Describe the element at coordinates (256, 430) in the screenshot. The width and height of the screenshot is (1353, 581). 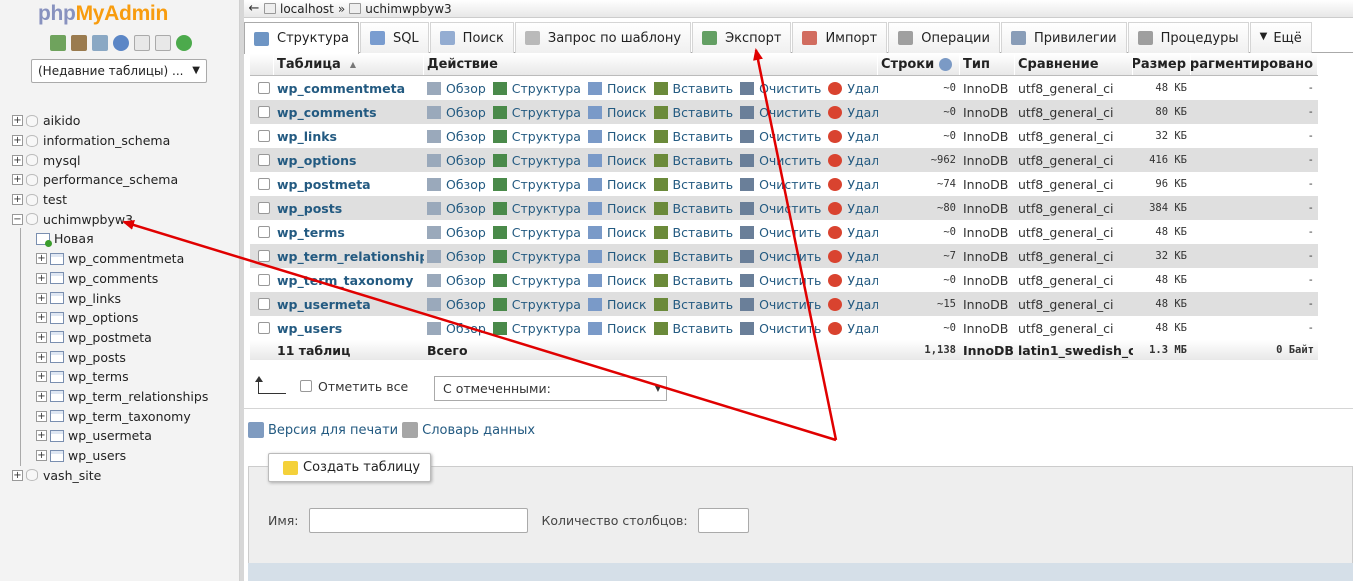
I see `printer-icon` at that location.